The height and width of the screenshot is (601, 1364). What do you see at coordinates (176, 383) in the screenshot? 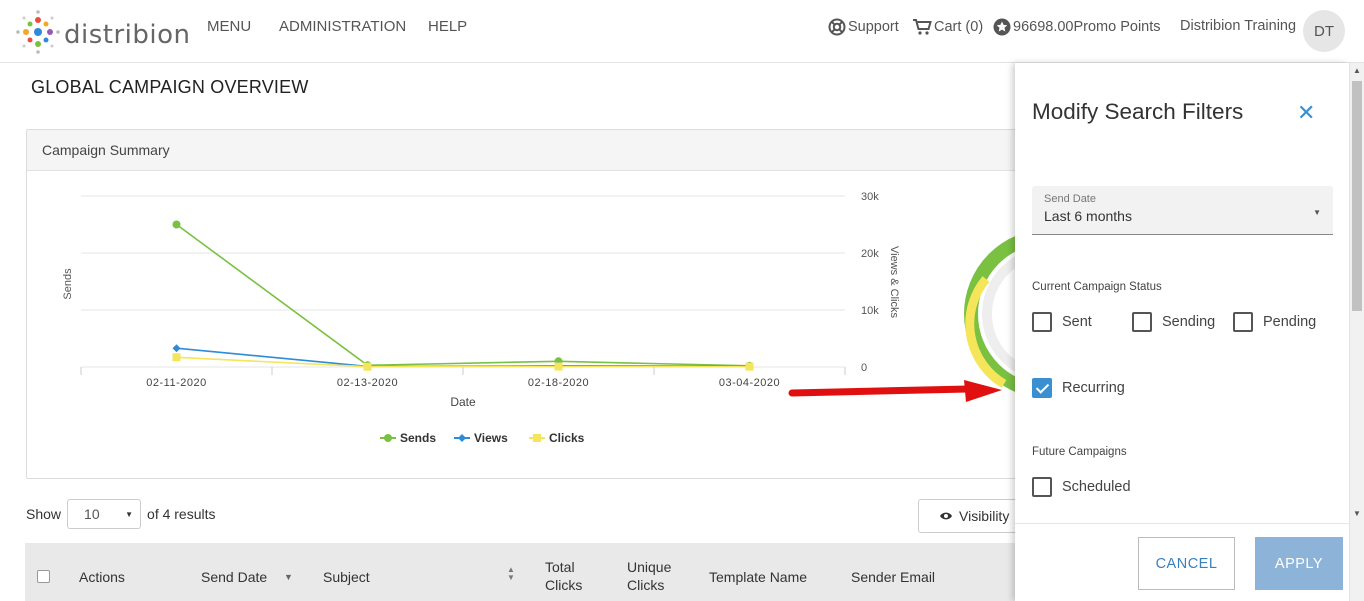
I see `x-tick-label: 02-11-2020` at bounding box center [176, 383].